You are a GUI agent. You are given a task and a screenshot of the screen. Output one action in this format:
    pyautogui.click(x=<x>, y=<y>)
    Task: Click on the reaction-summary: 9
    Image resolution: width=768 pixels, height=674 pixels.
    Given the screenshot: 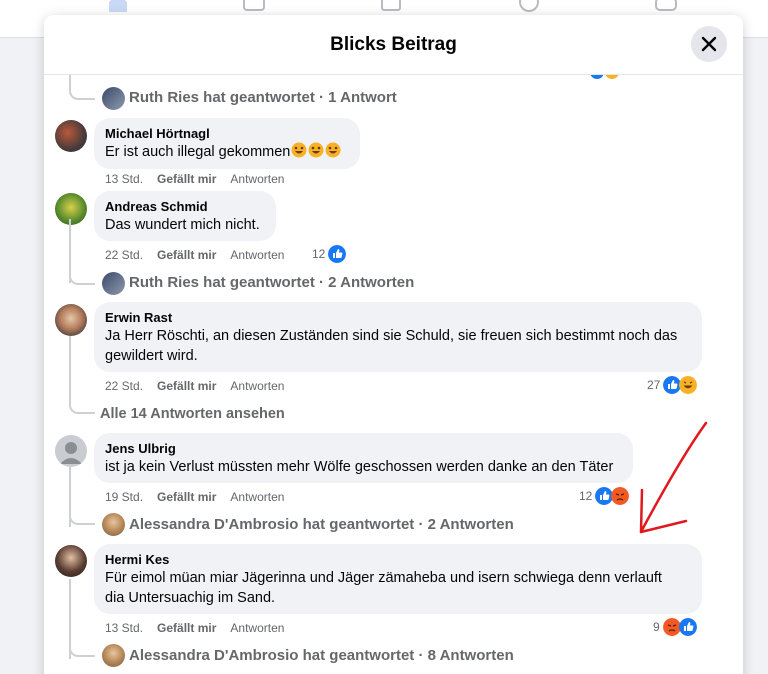 What is the action you would take?
    pyautogui.click(x=675, y=627)
    